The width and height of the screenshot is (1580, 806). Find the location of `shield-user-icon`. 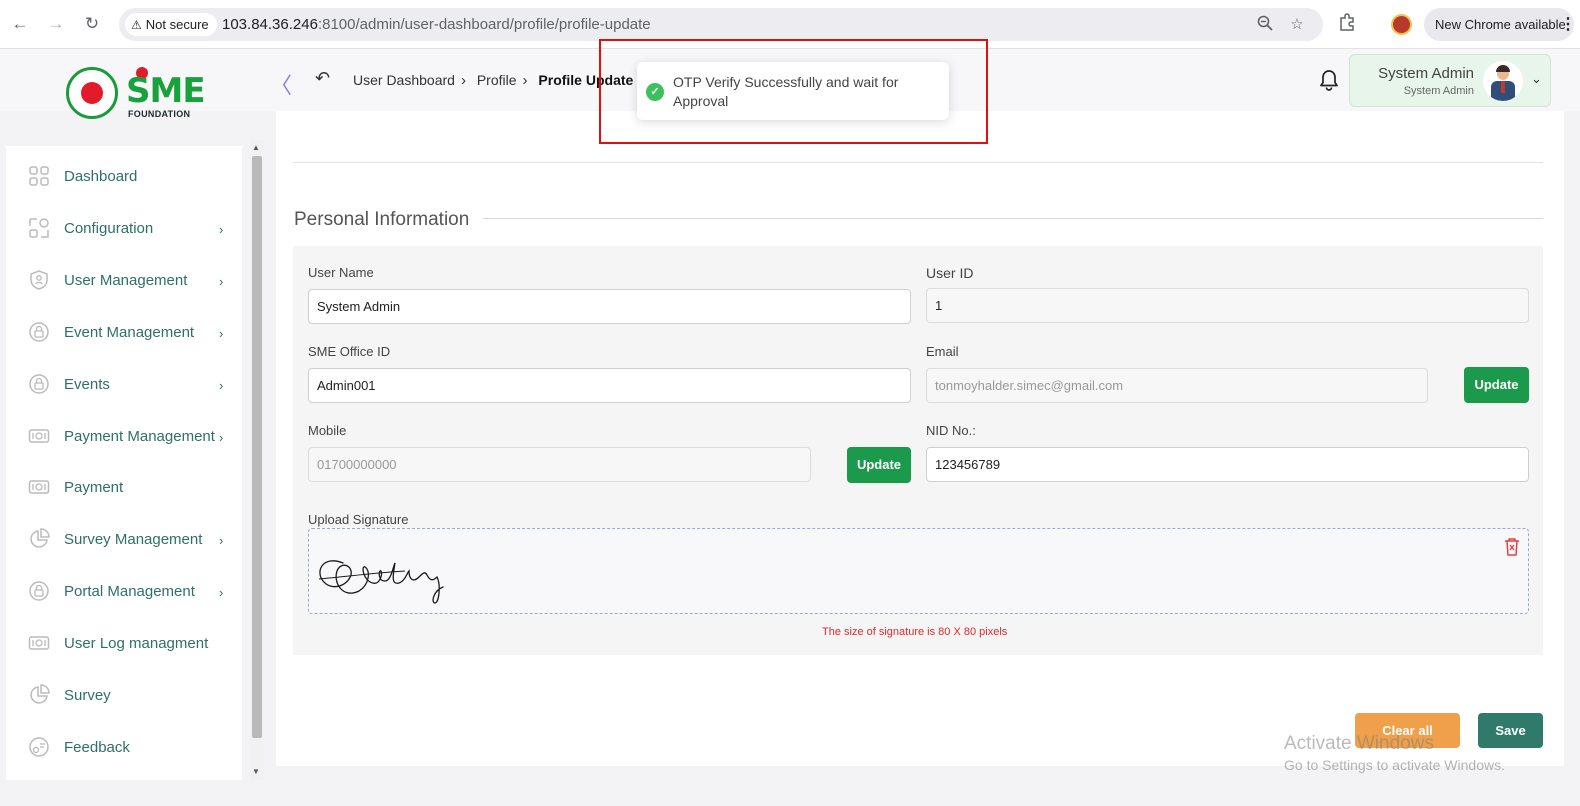

shield-user-icon is located at coordinates (39, 280).